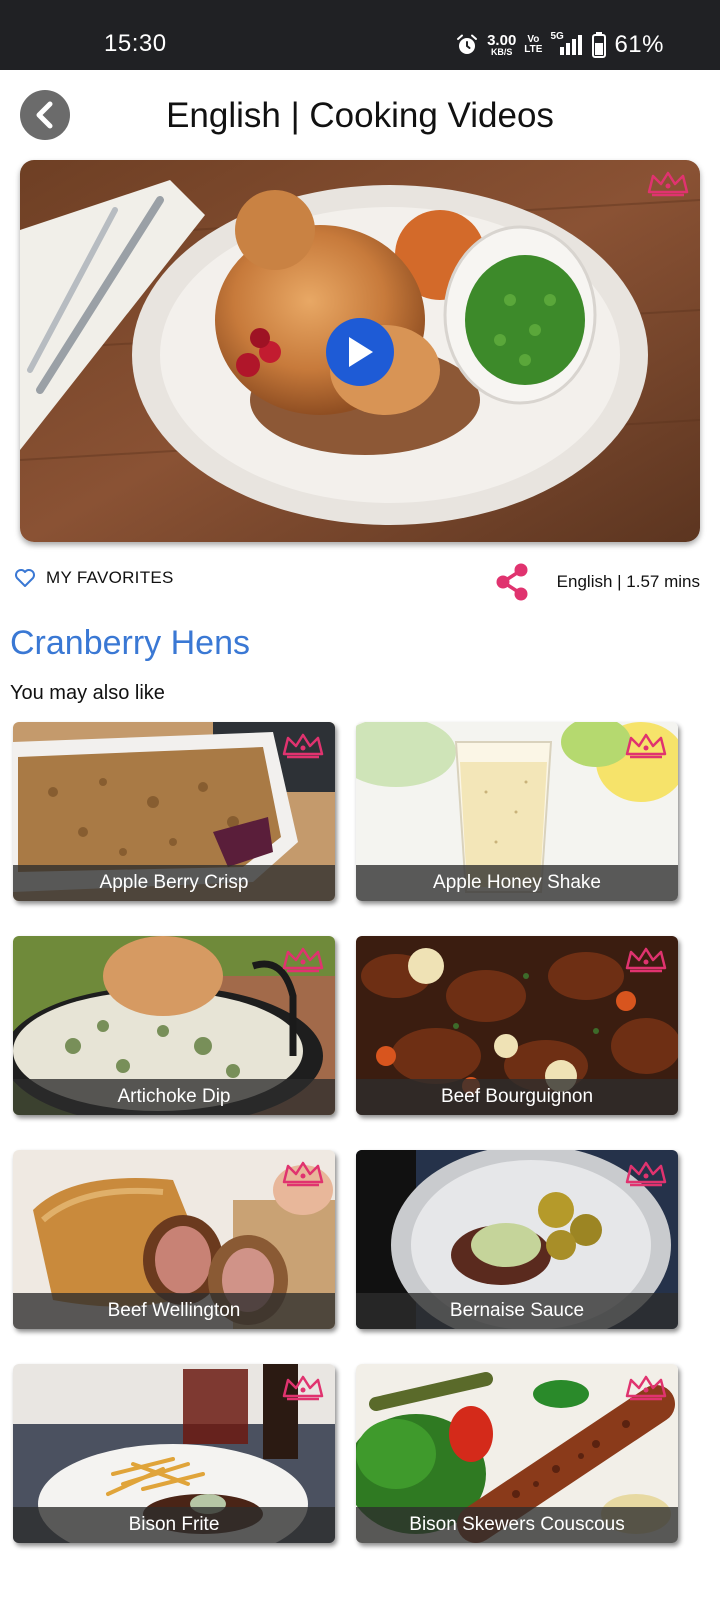  What do you see at coordinates (174, 1097) in the screenshot?
I see `recipe-card-label: Artichoke Dip` at bounding box center [174, 1097].